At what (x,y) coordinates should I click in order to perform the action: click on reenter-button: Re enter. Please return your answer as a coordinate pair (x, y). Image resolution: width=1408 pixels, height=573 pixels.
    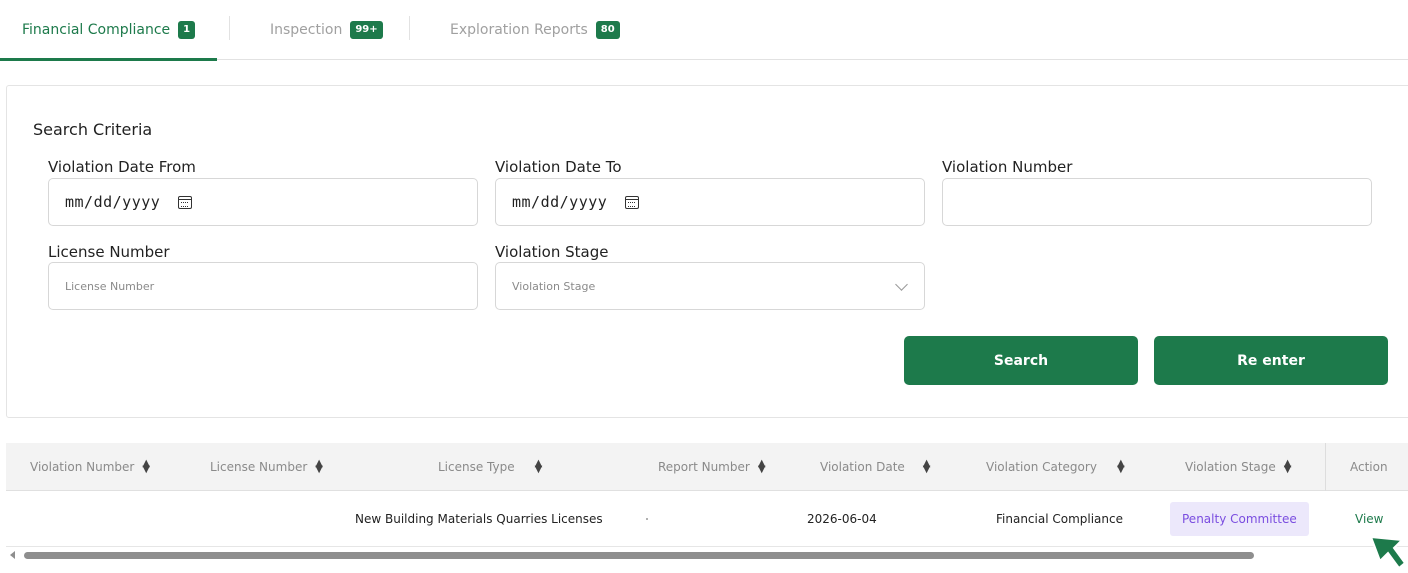
    Looking at the image, I should click on (1271, 360).